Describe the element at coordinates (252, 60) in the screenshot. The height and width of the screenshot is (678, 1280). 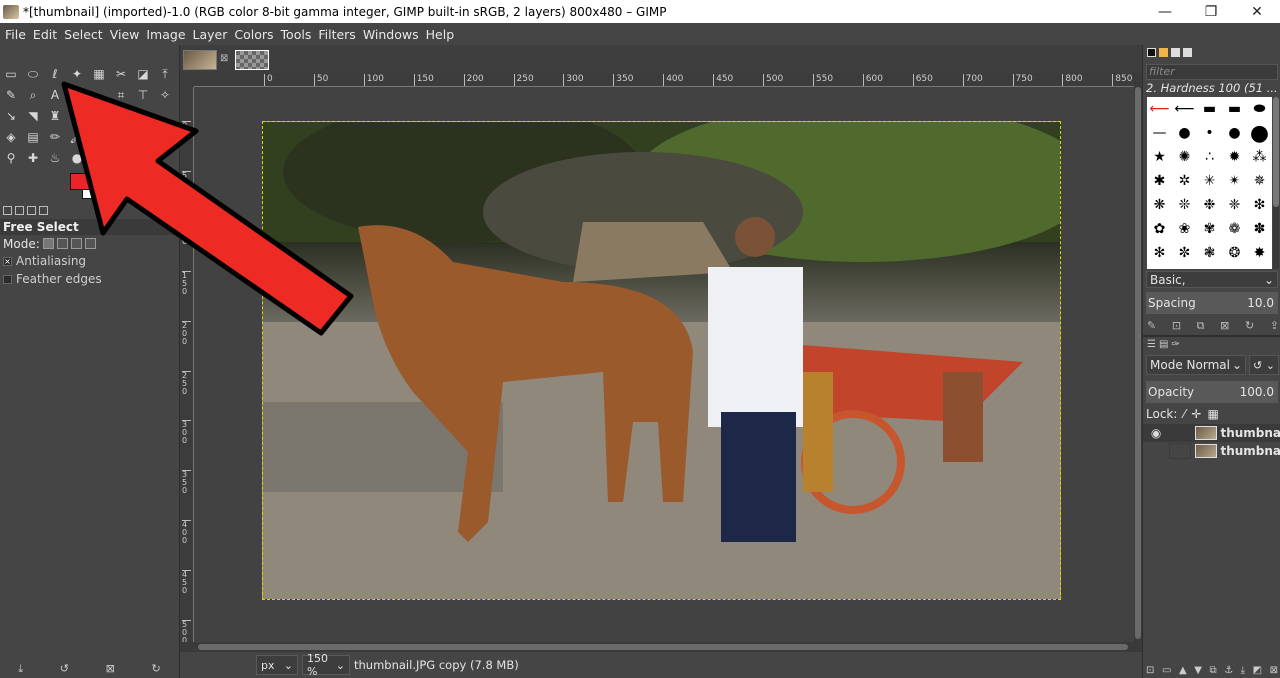
I see `image-tab-checker` at that location.